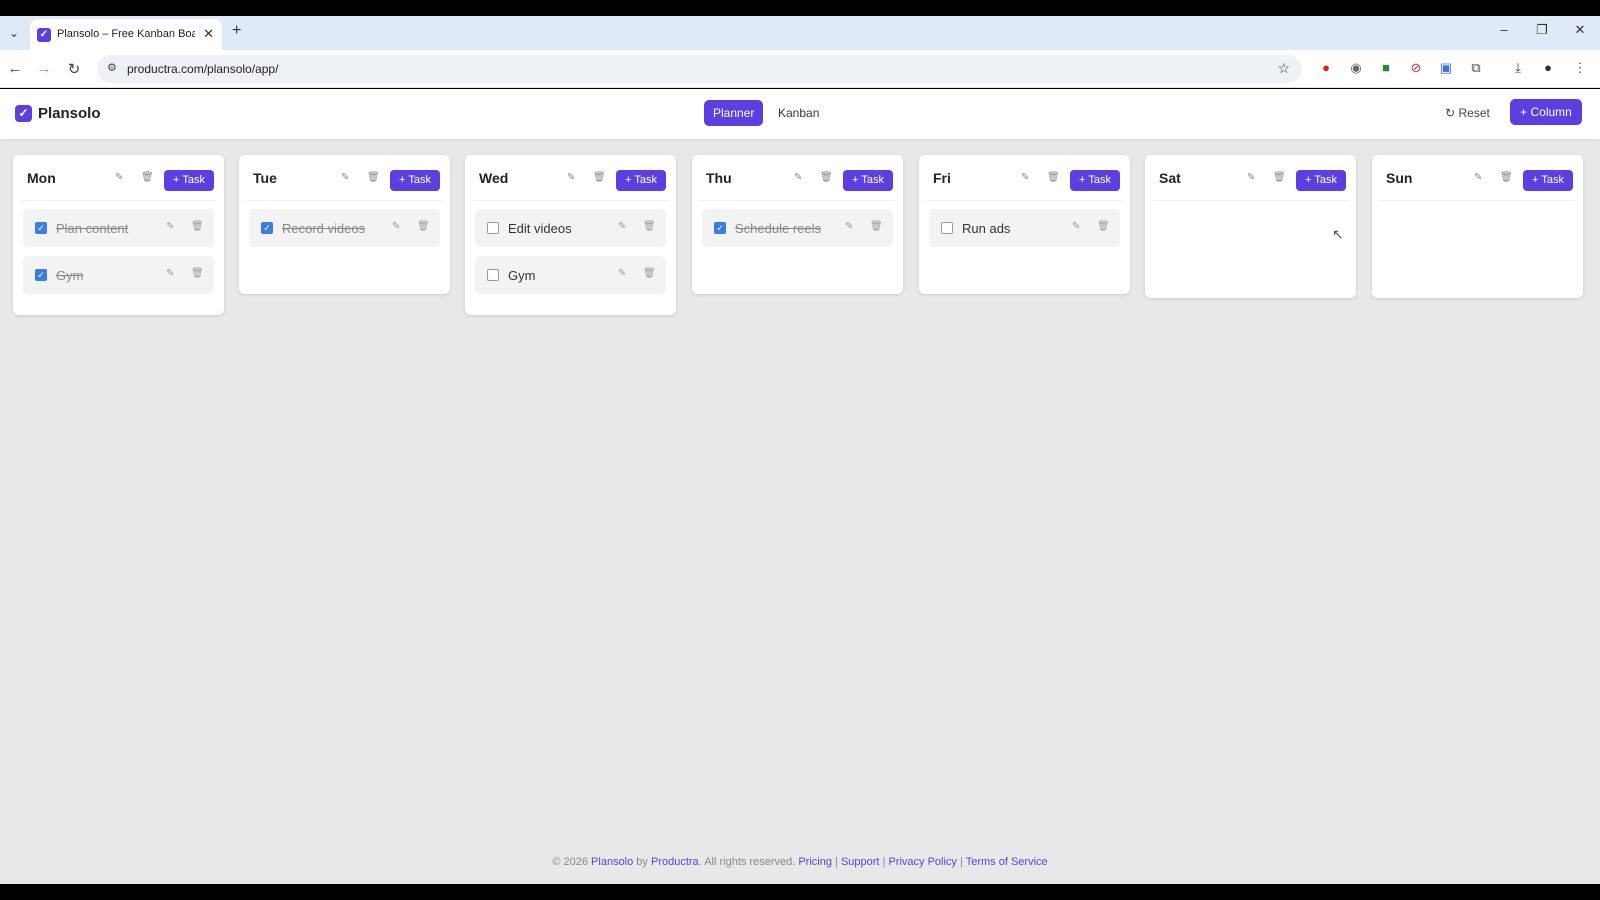 This screenshot has width=1600, height=900. What do you see at coordinates (815, 862) in the screenshot?
I see `footer-pricing-link: Pricing` at bounding box center [815, 862].